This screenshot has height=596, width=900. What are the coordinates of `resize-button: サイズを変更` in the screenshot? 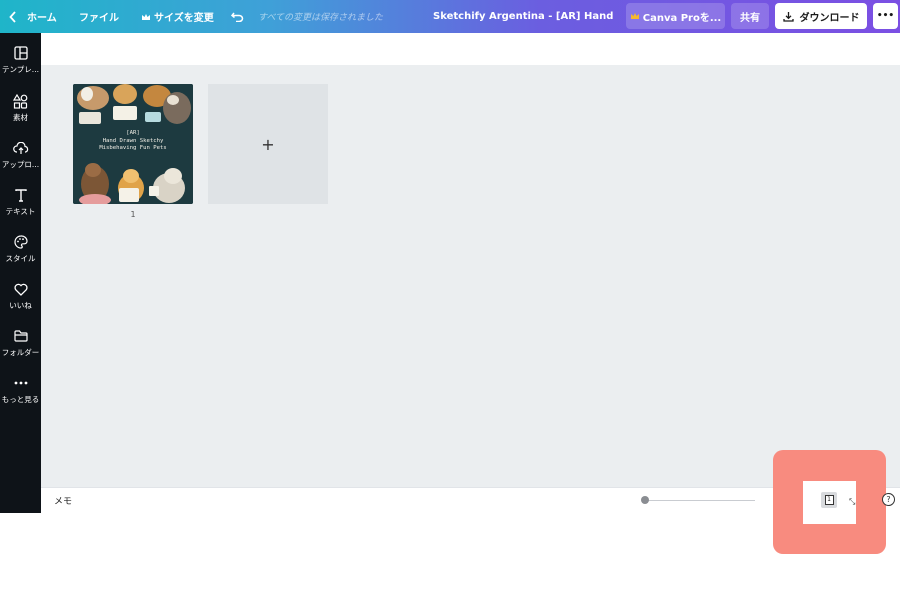 It's located at (177, 16).